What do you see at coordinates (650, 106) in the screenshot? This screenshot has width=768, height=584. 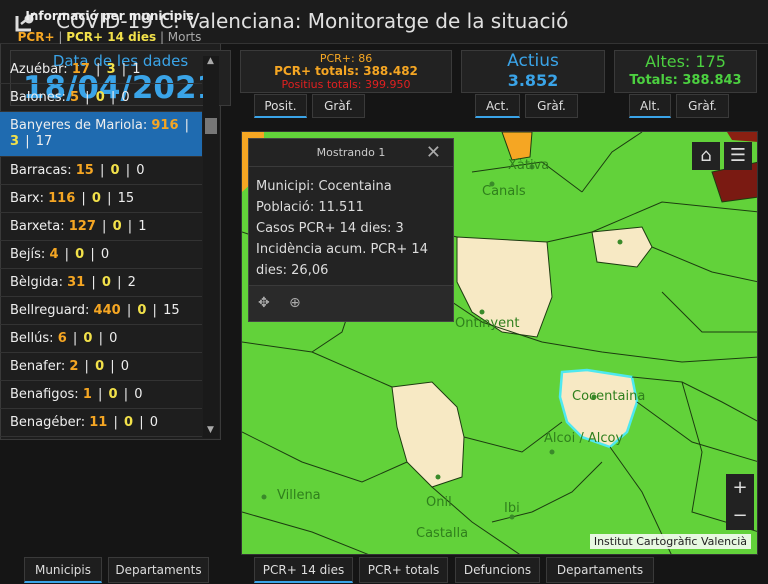 I see `tab-alt: Alt.` at bounding box center [650, 106].